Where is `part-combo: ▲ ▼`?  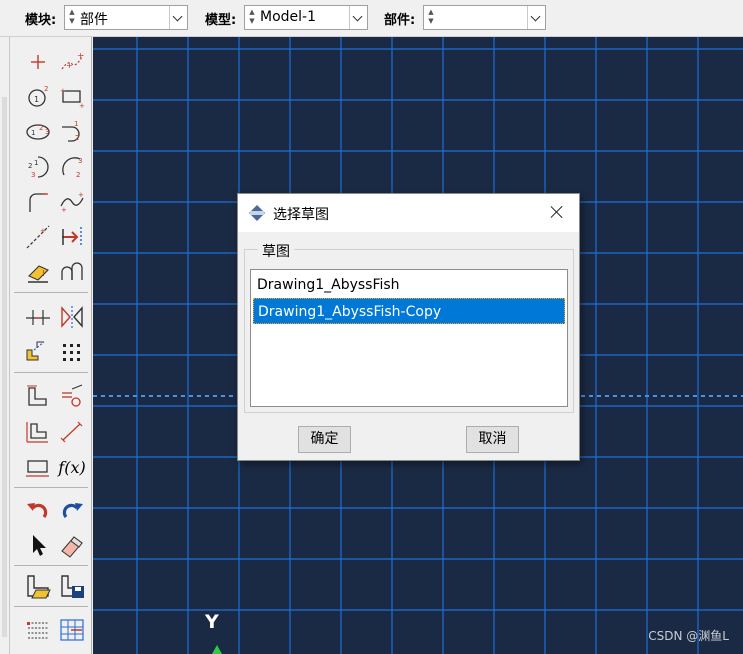 part-combo: ▲ ▼ is located at coordinates (484, 17).